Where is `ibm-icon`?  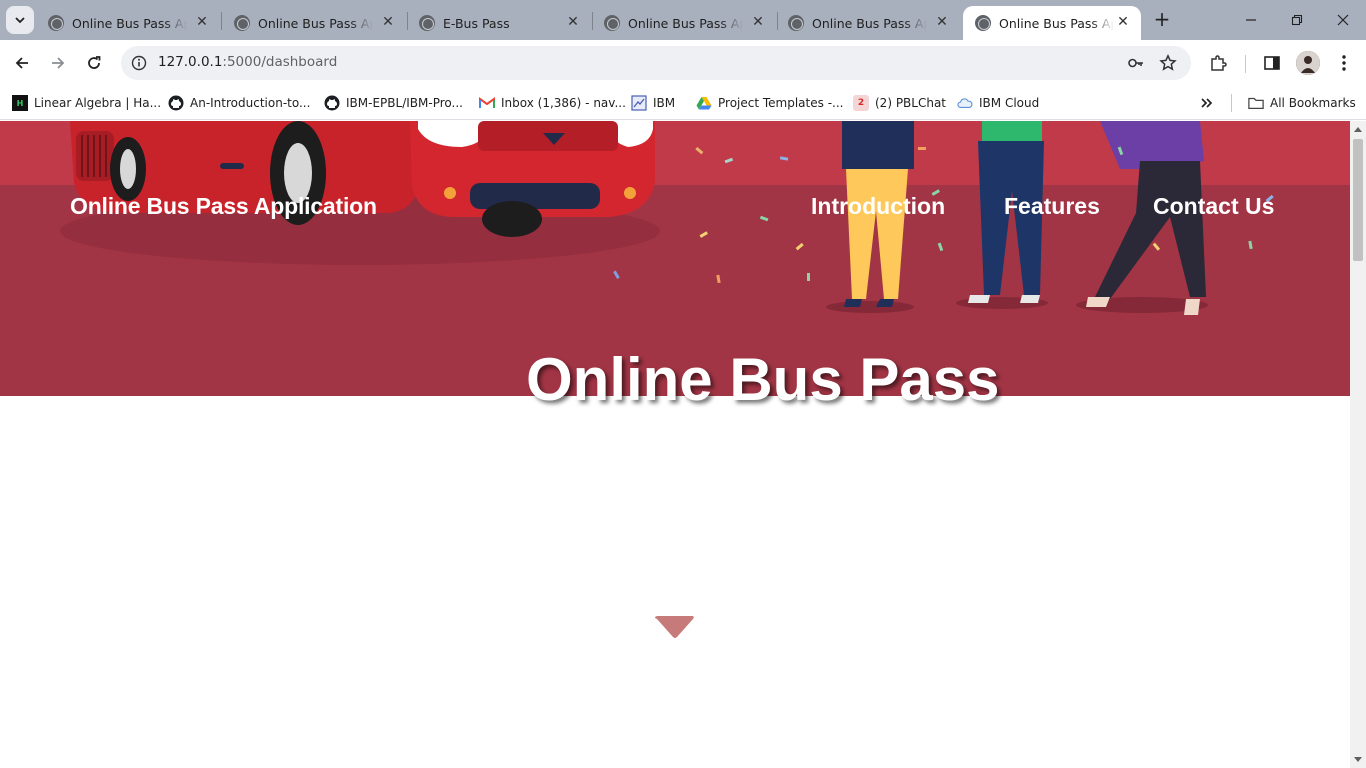 ibm-icon is located at coordinates (639, 103).